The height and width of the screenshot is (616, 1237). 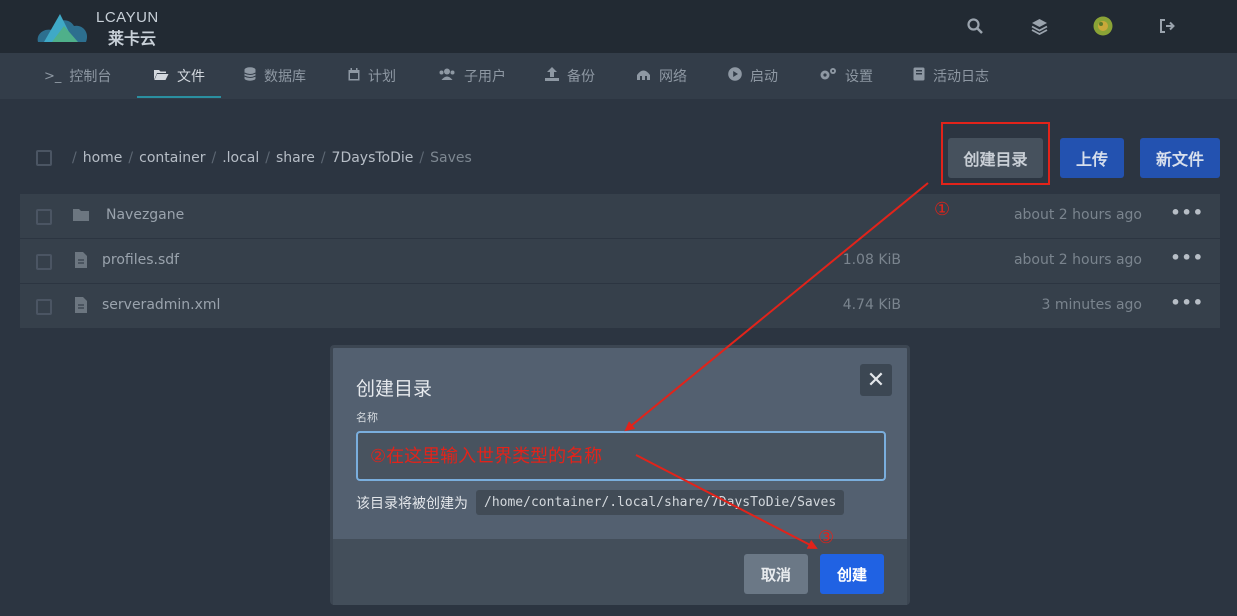 I want to click on nav-label: 文件, so click(x=191, y=77).